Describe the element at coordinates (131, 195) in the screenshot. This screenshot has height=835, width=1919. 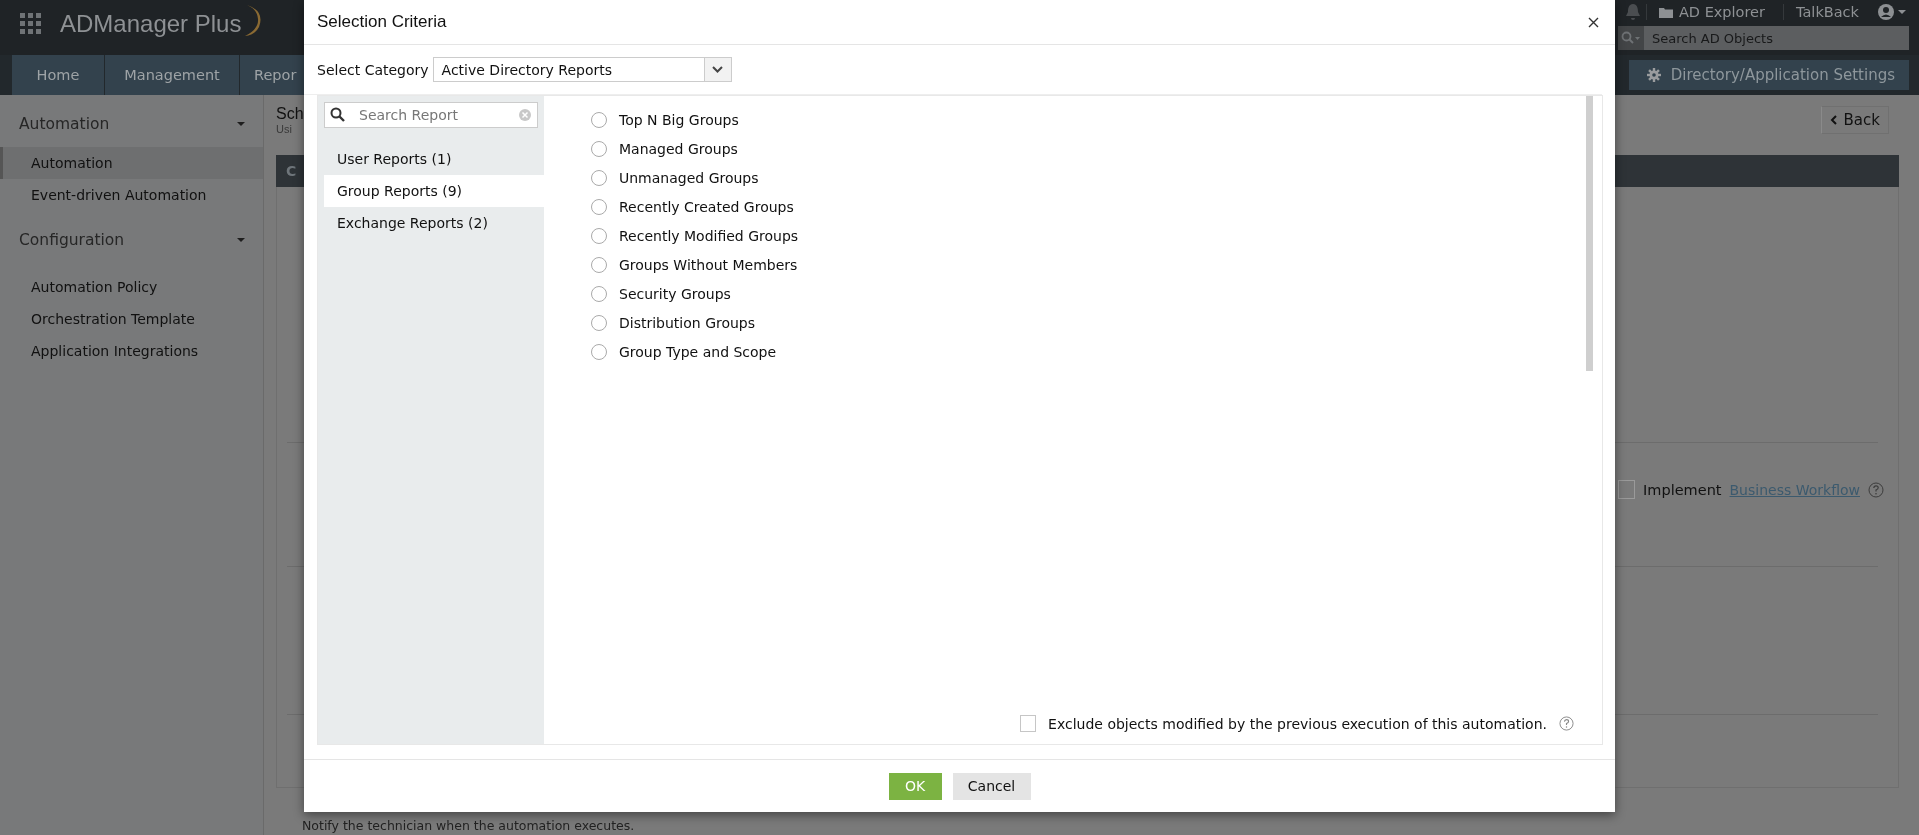
I see `sidebar-item: Event-driven Automation` at that location.